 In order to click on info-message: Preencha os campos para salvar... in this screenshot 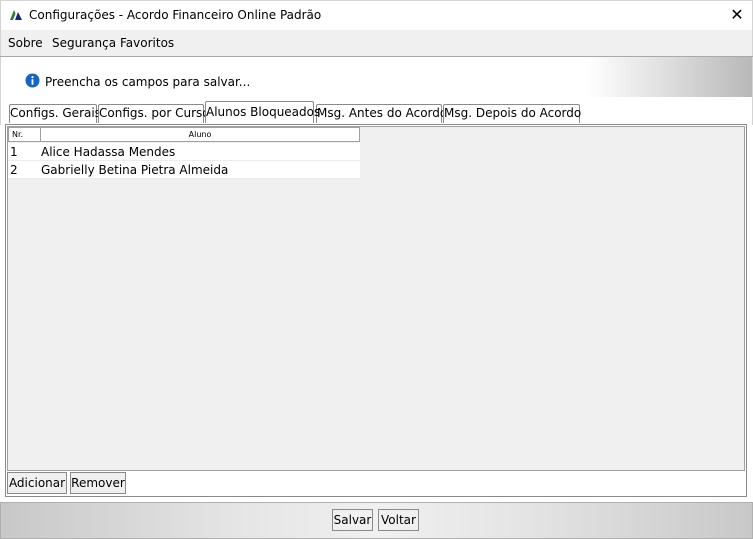, I will do `click(148, 82)`.